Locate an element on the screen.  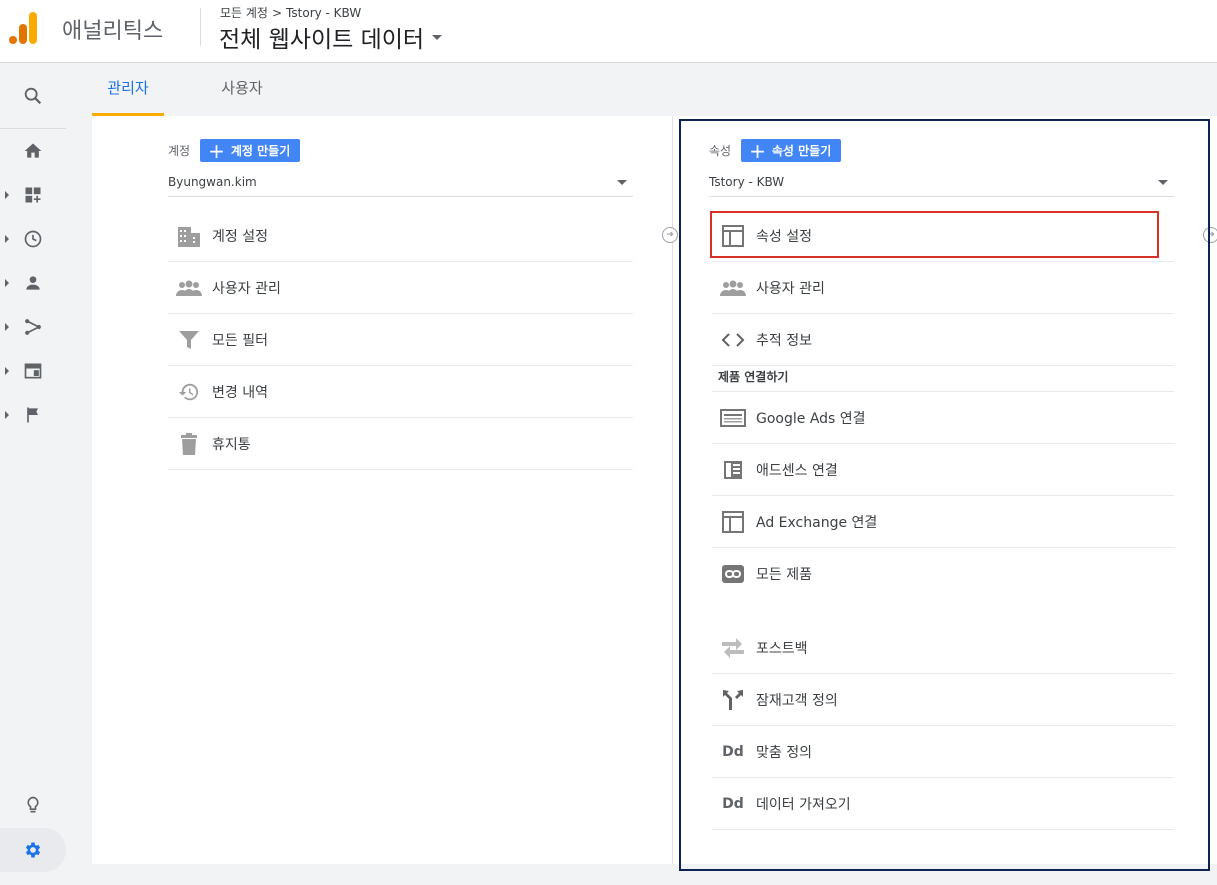
history-icon is located at coordinates (189, 392).